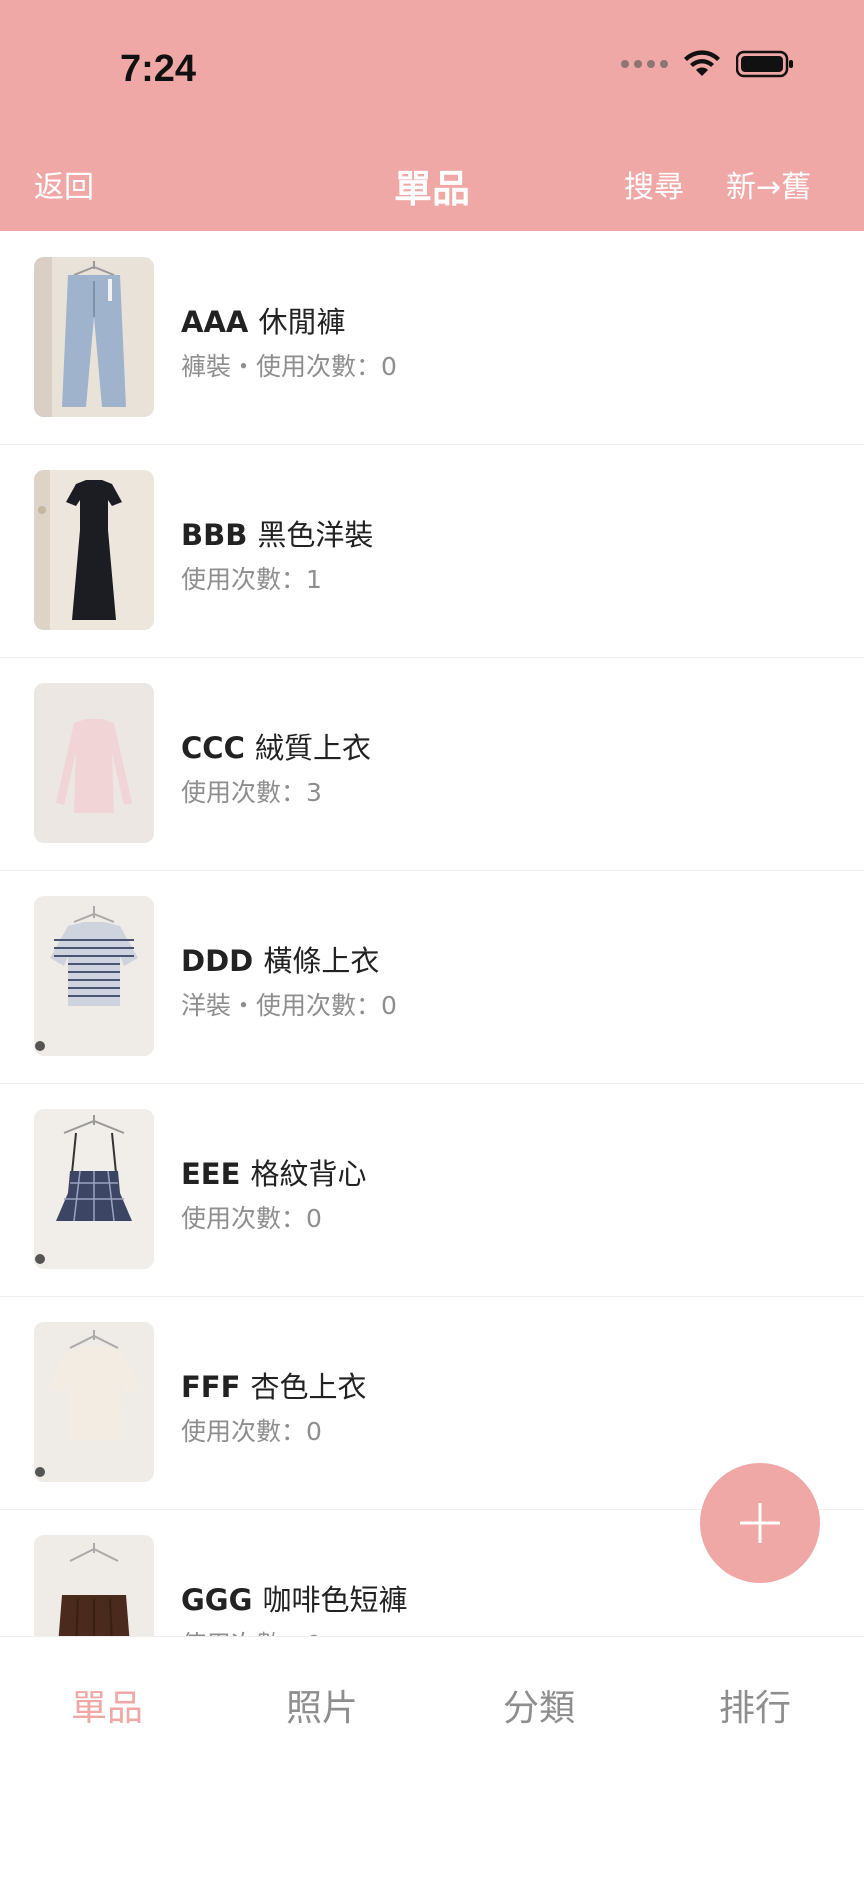 Image resolution: width=864 pixels, height=1879 pixels. I want to click on item-code: BBB, so click(214, 535).